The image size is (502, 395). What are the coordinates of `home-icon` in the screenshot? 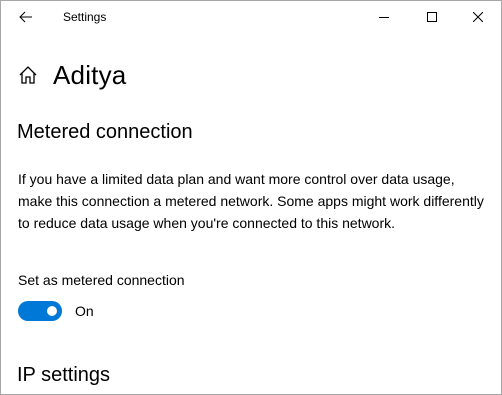 It's located at (28, 75).